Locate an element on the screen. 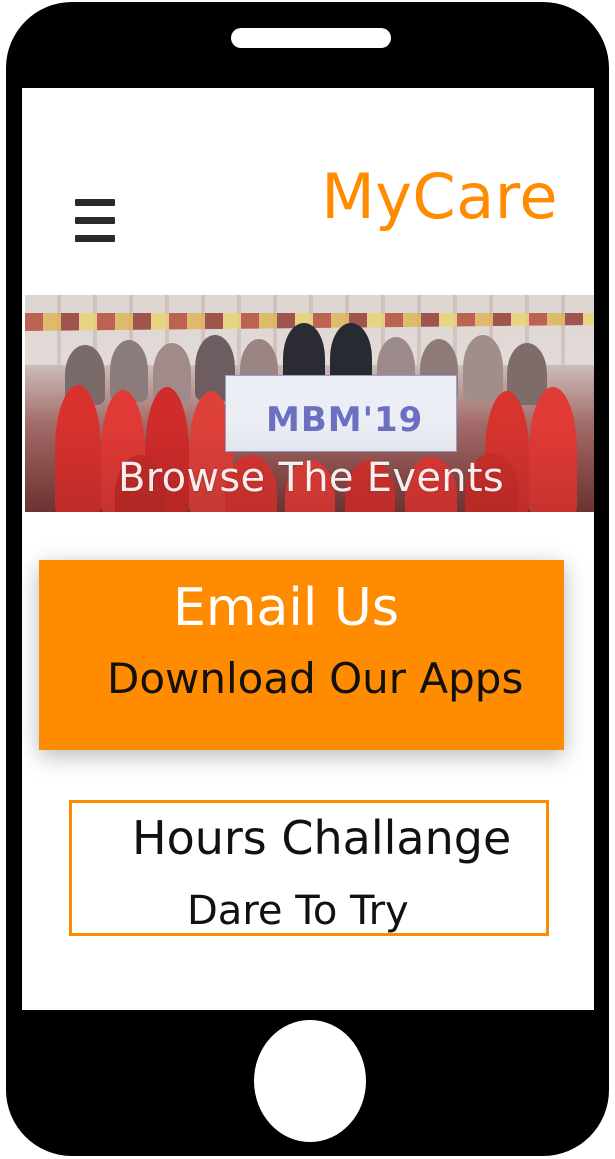  speaker-slot is located at coordinates (311, 38).